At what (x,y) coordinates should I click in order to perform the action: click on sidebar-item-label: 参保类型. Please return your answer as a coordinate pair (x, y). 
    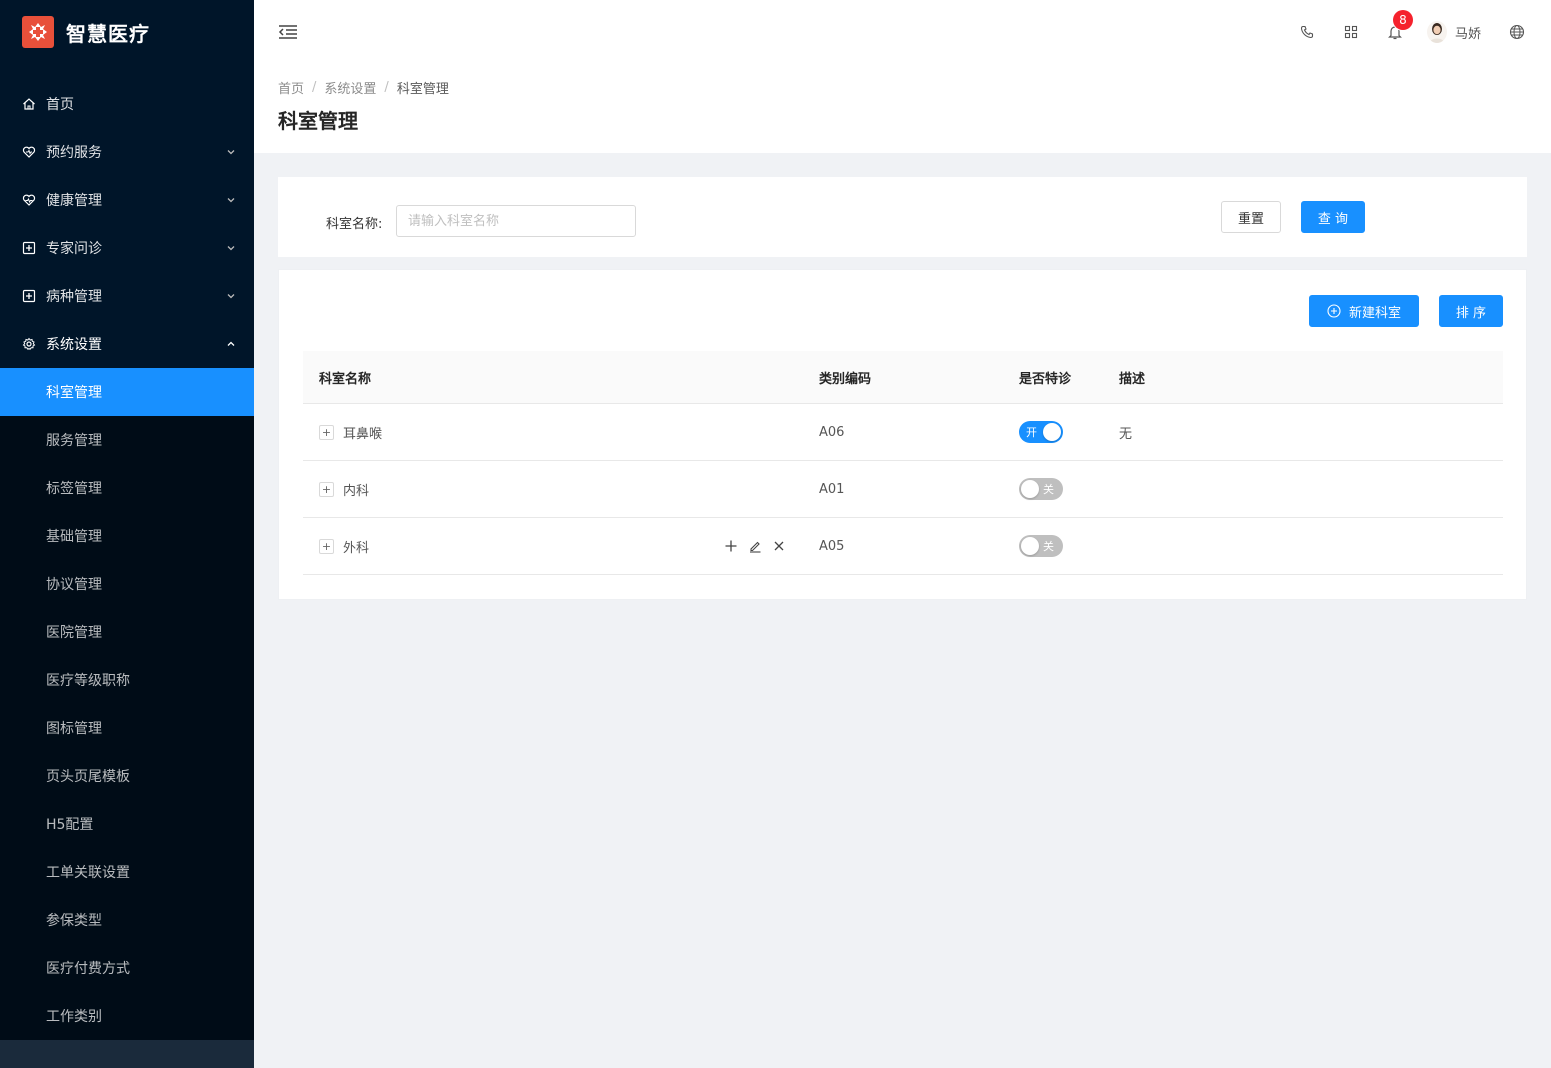
    Looking at the image, I should click on (74, 921).